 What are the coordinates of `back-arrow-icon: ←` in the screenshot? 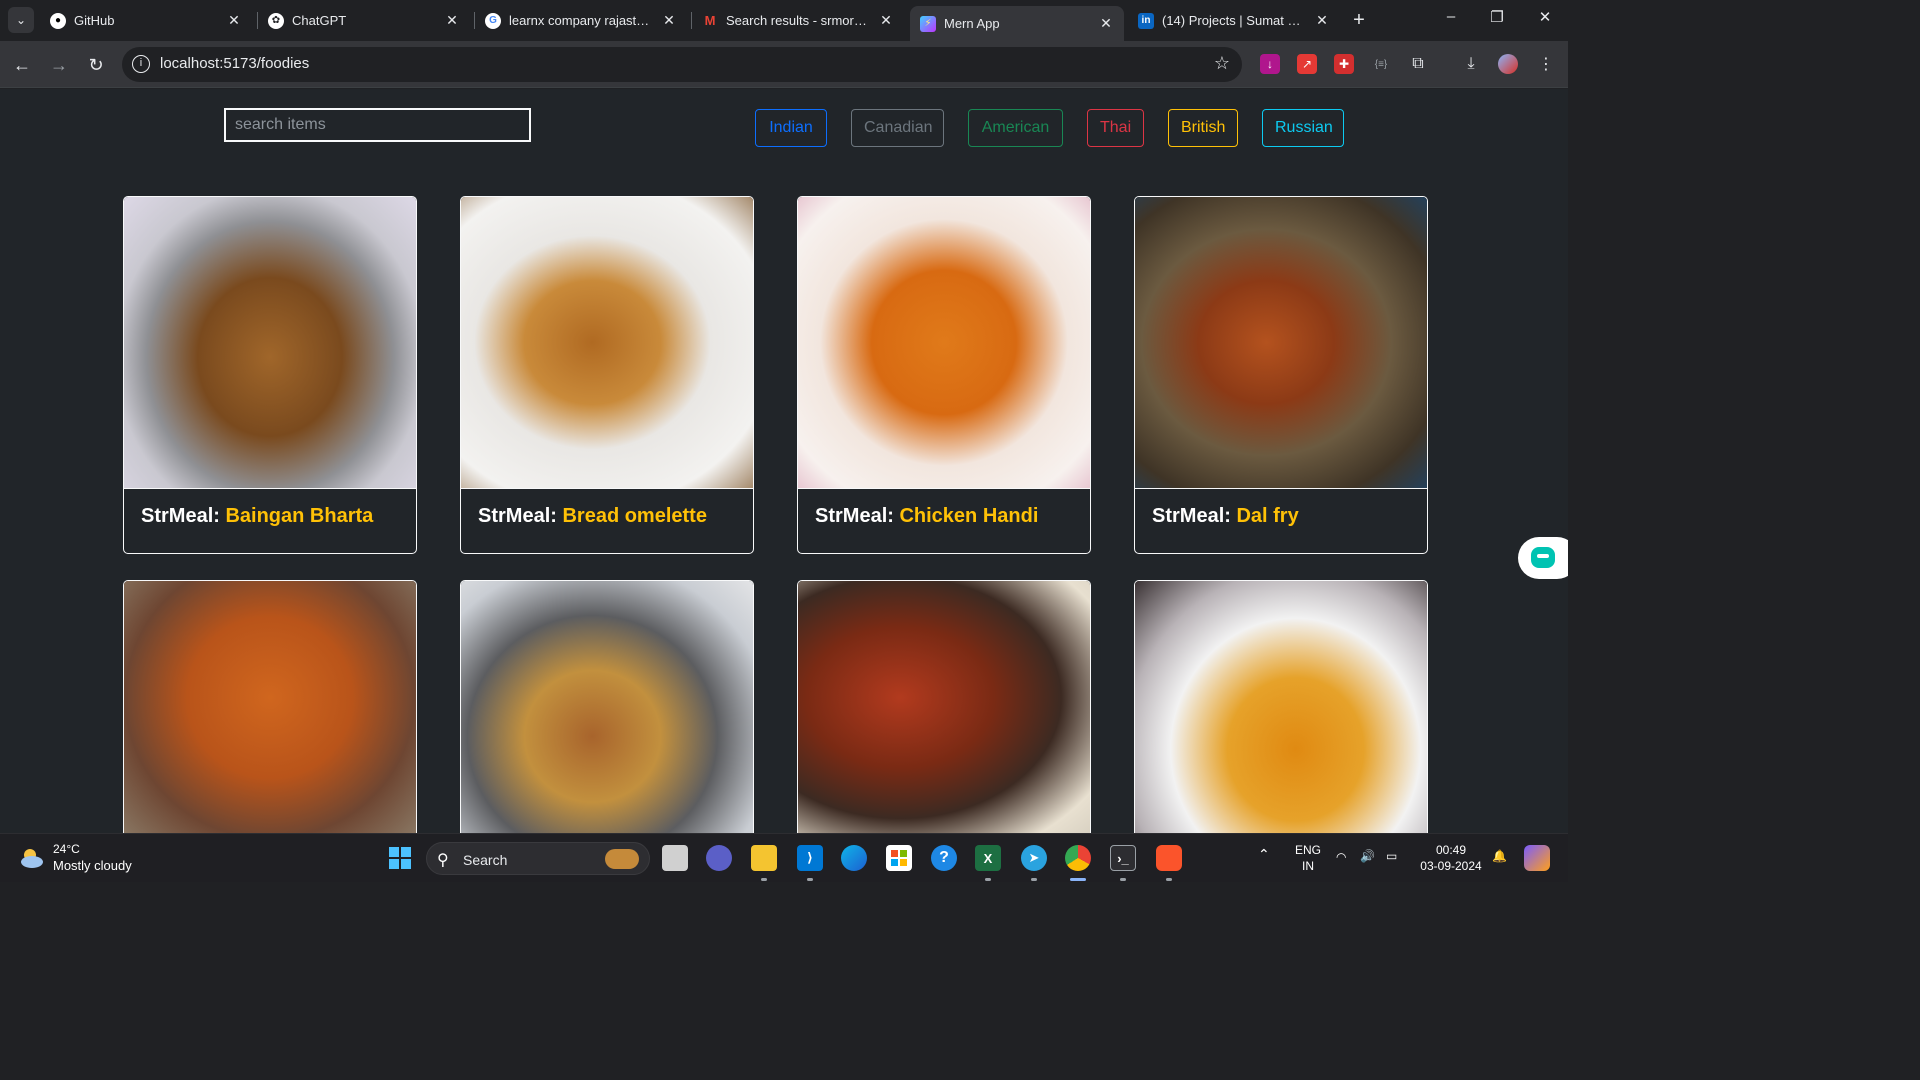 It's located at (22, 65).